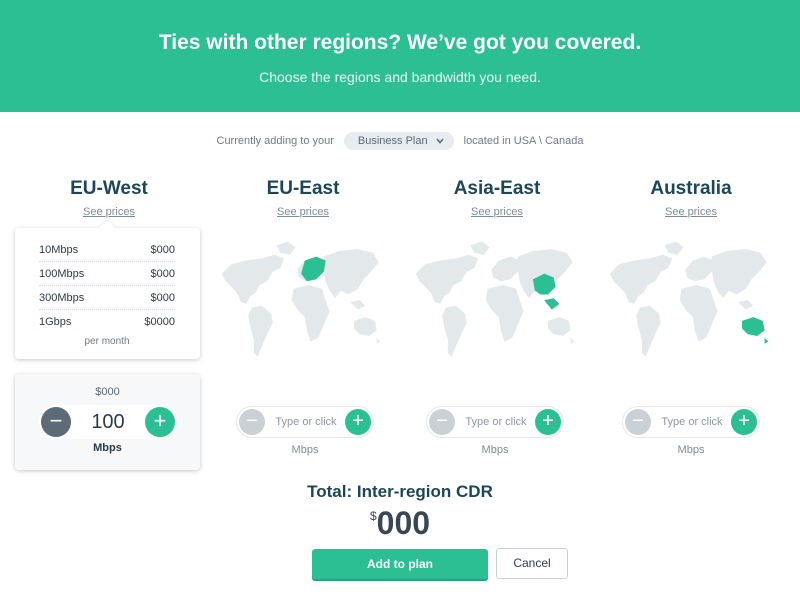 The width and height of the screenshot is (800, 600). I want to click on region-australia: Australia See prices, so click(691, 266).